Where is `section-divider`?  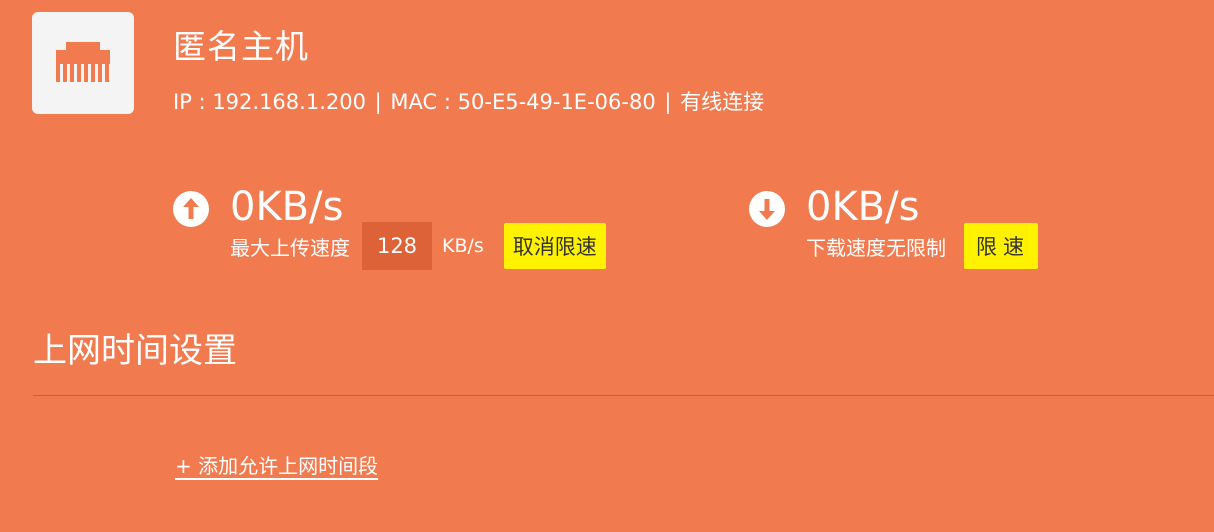 section-divider is located at coordinates (623, 395).